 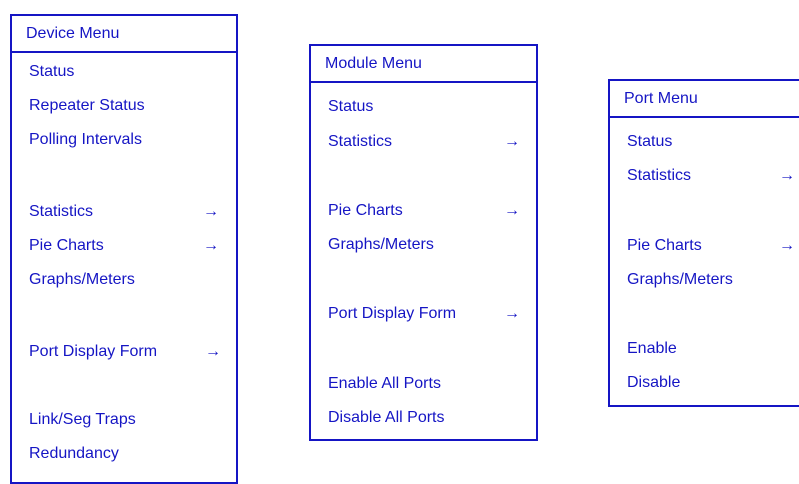 I want to click on device-menu-item-pie-charts: Pie Charts →, so click(x=124, y=246).